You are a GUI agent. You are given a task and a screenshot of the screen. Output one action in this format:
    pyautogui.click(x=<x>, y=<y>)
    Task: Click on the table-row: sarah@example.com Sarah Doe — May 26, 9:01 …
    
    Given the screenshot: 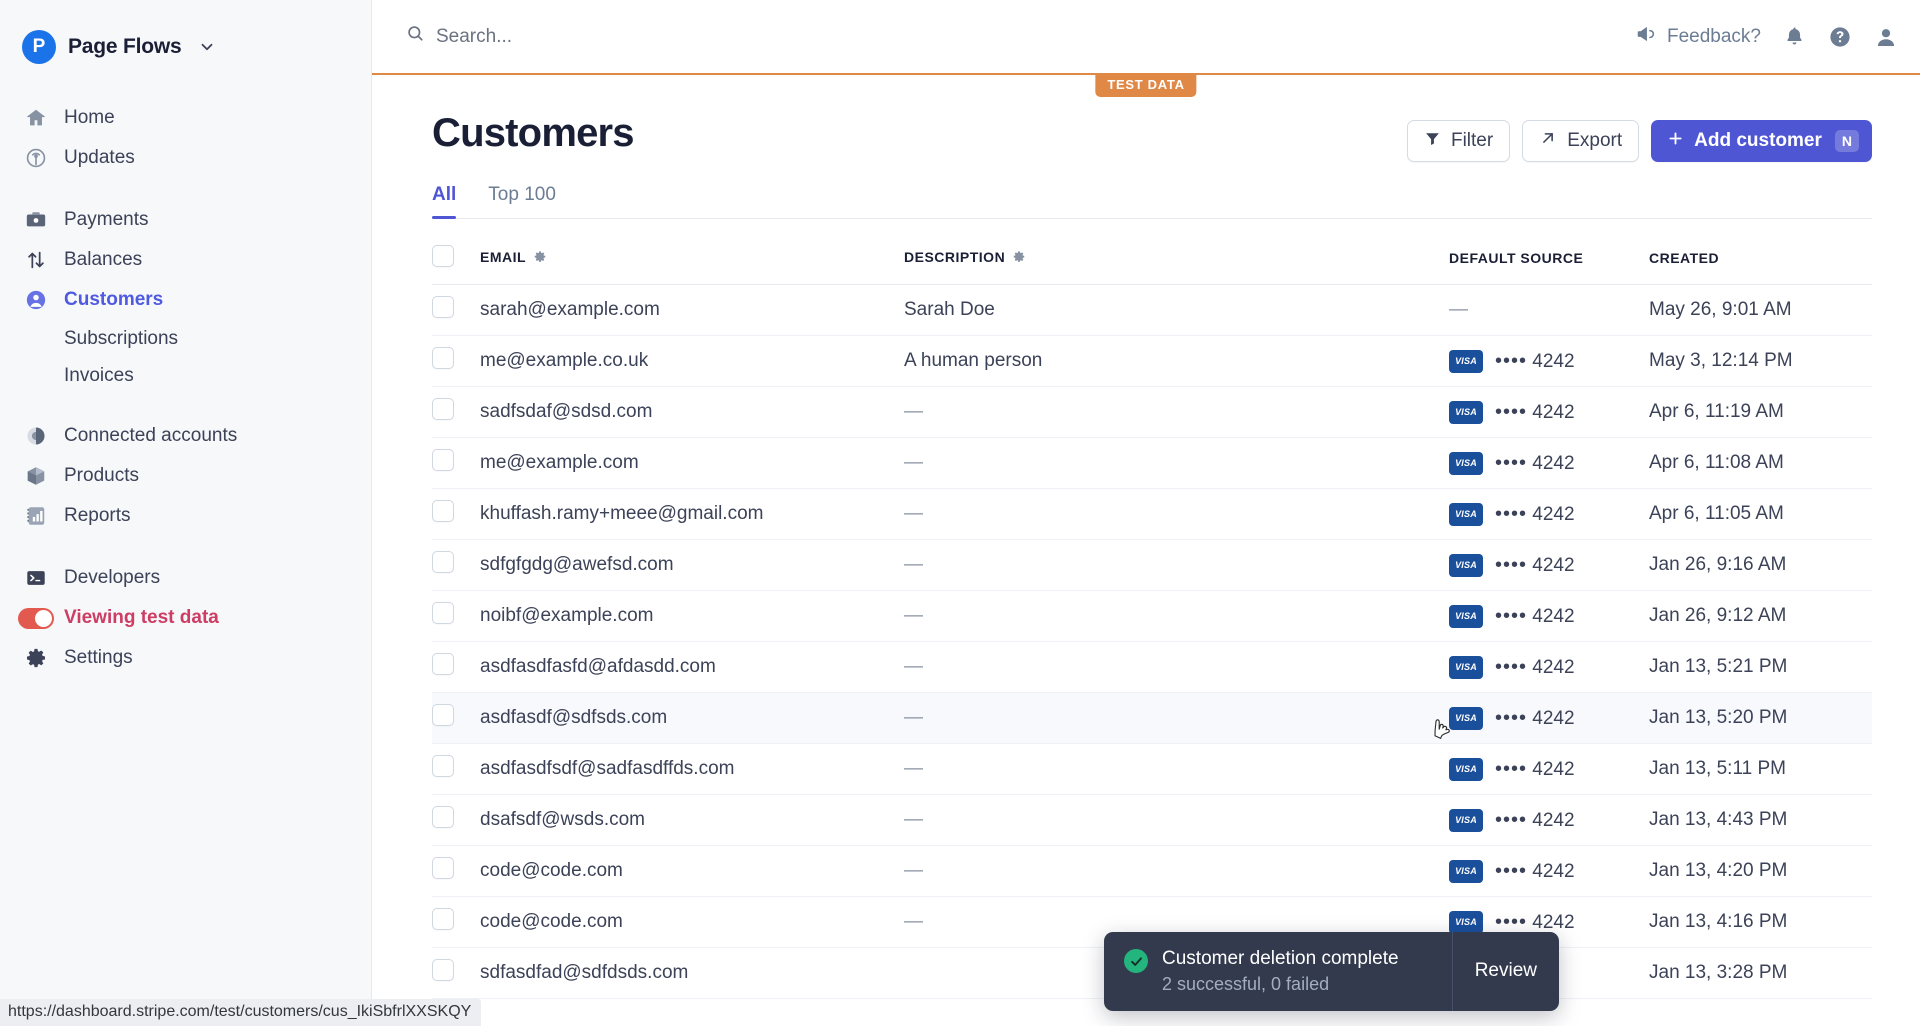 What is the action you would take?
    pyautogui.click(x=1152, y=310)
    